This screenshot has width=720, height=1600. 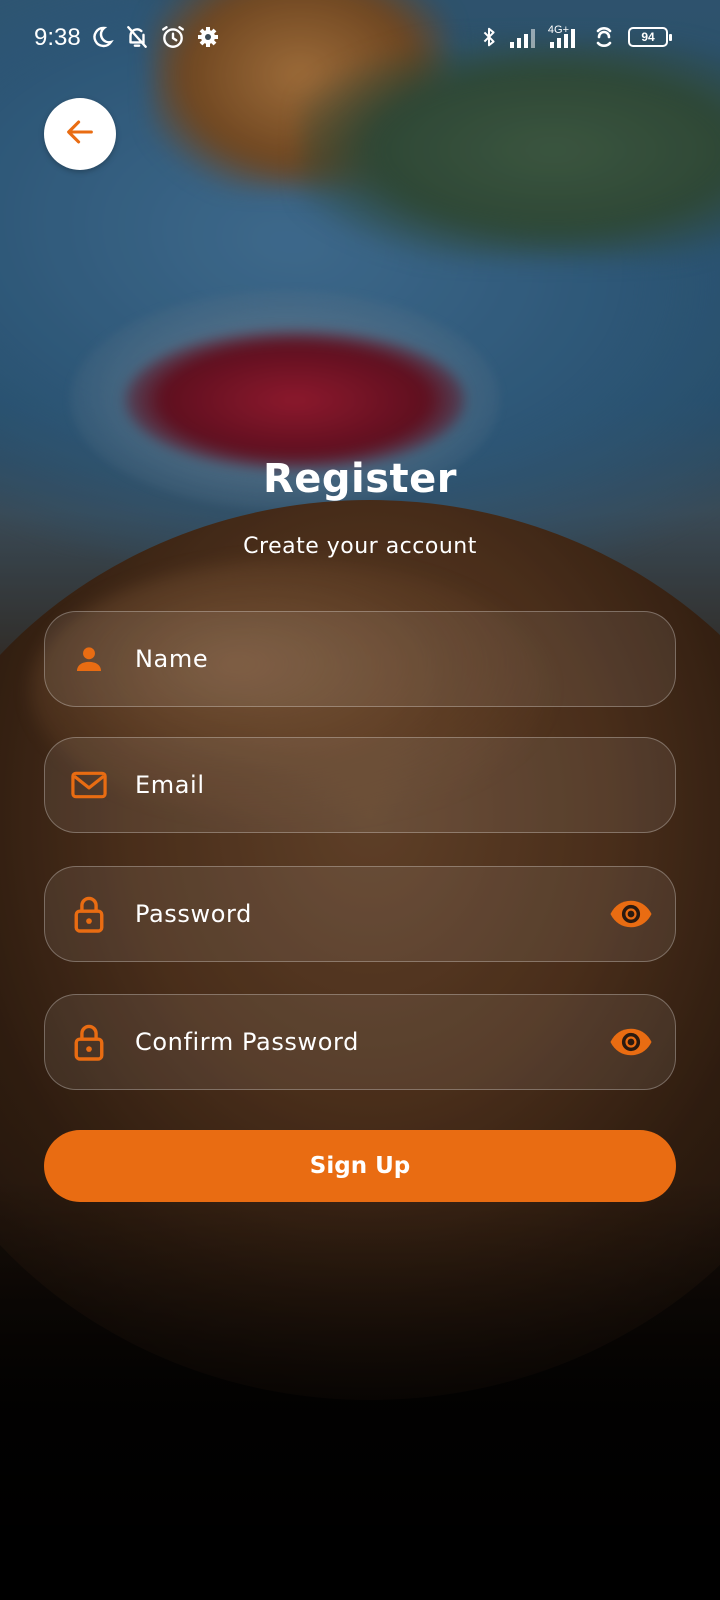 I want to click on confirm-password-field, so click(x=360, y=1042).